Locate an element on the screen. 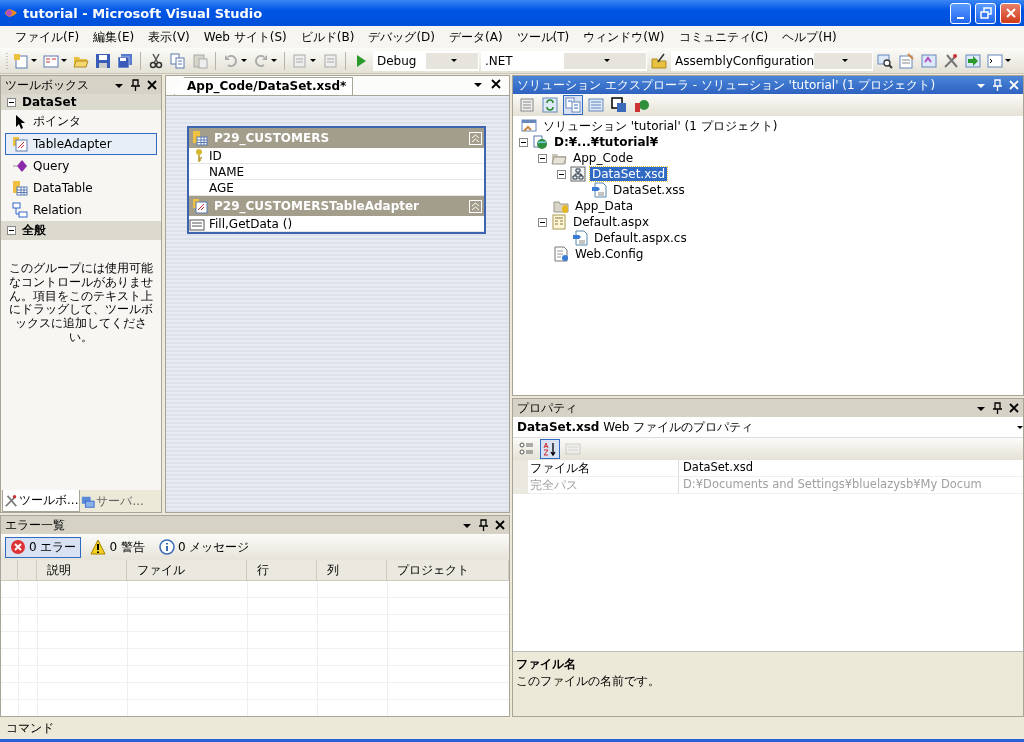 This screenshot has height=742, width=1024. command-label: コマンド is located at coordinates (30, 728).